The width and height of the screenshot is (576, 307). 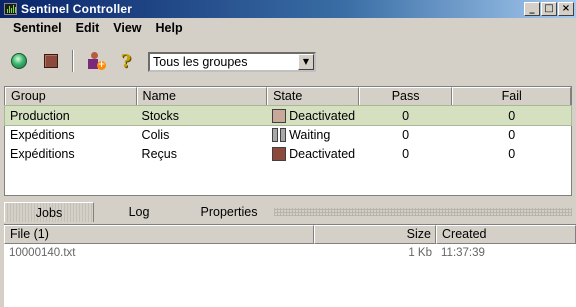 I want to click on table-row: Expéditions Colis Waiting 0 0, so click(x=288, y=134).